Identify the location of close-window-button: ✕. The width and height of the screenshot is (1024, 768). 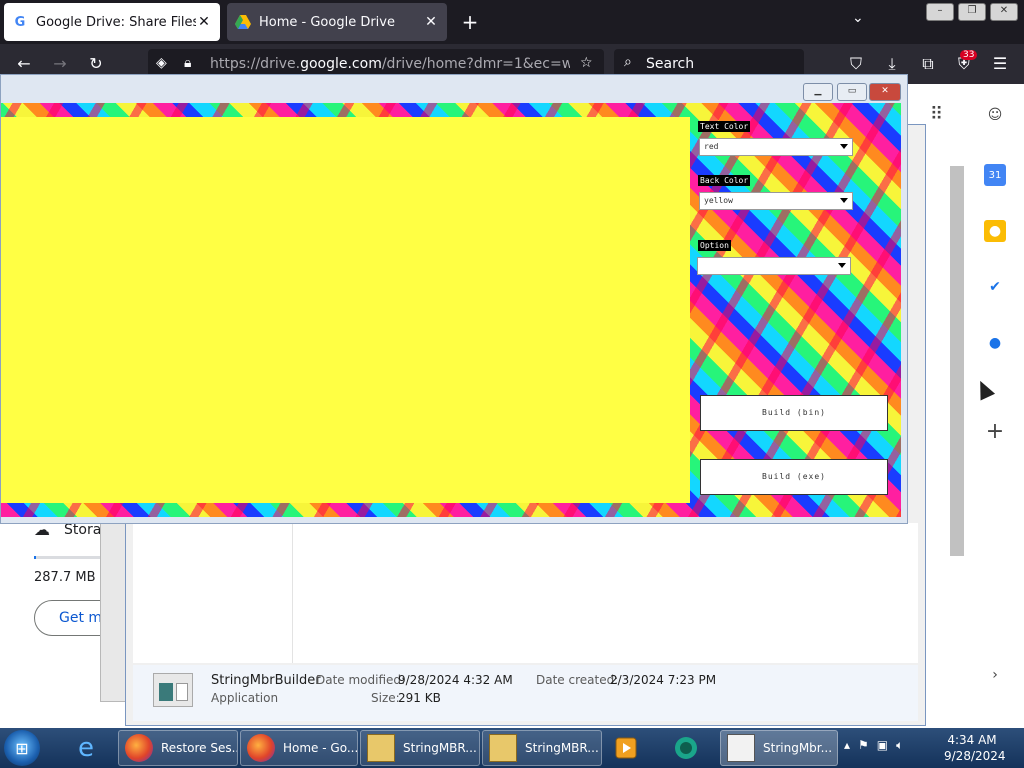
(1004, 12).